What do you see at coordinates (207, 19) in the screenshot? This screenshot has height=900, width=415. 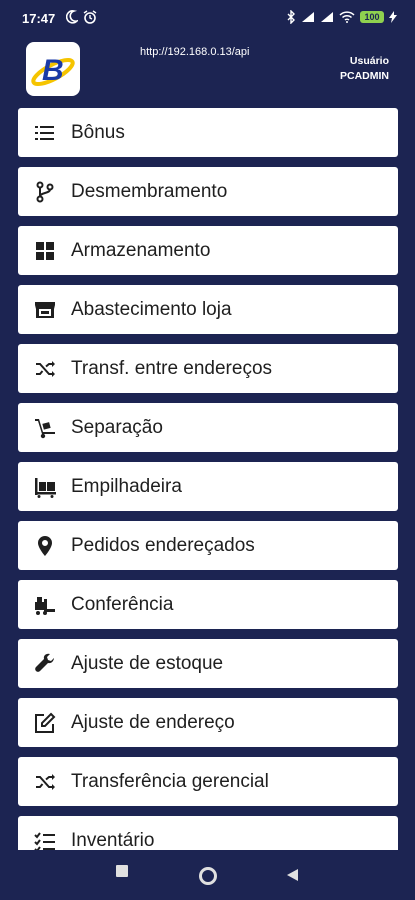 I see `status-bar: 17:47 100` at bounding box center [207, 19].